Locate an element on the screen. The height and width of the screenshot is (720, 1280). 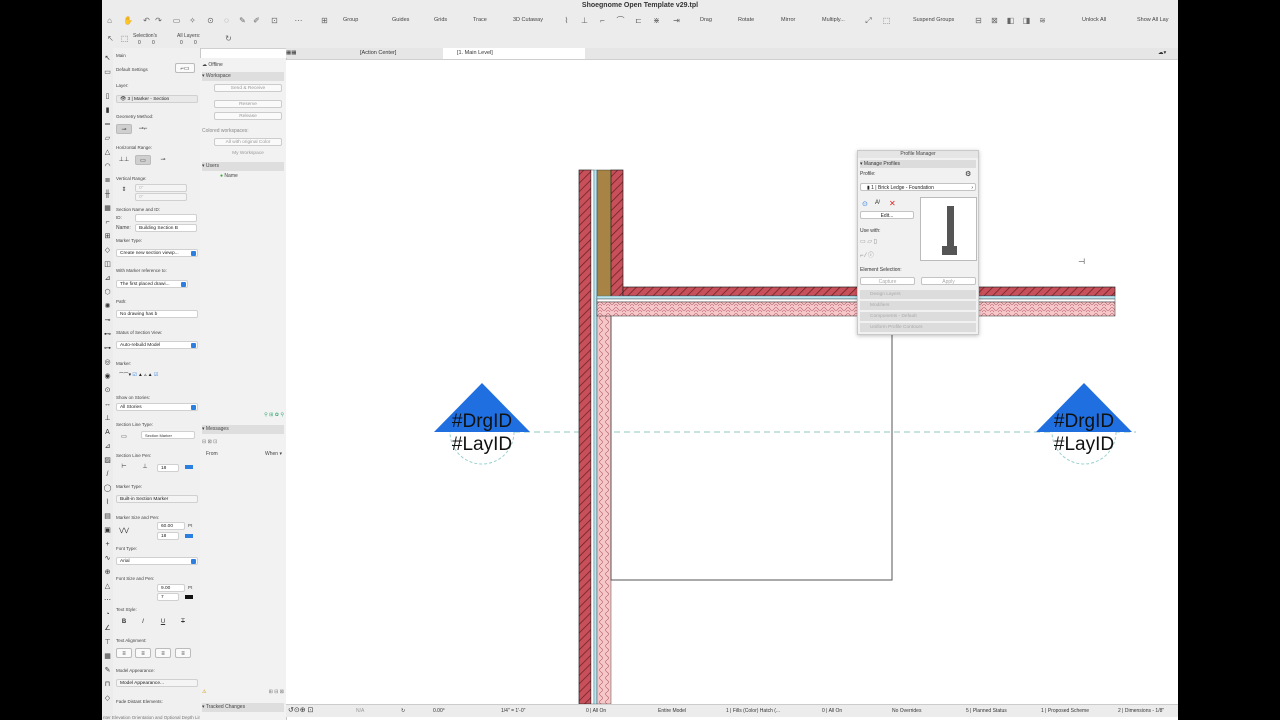
line-tool-icon: / is located at coordinates (107, 474).